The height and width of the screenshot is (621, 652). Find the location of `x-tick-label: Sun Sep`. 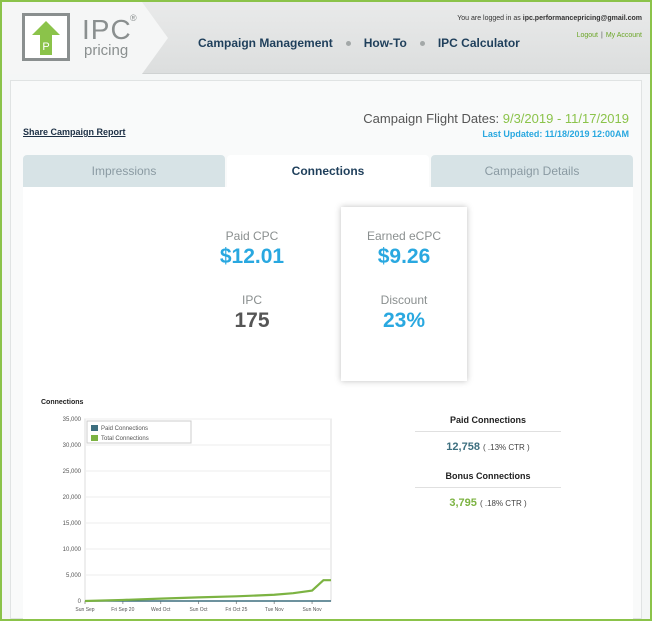

x-tick-label: Sun Sep is located at coordinates (84, 610).